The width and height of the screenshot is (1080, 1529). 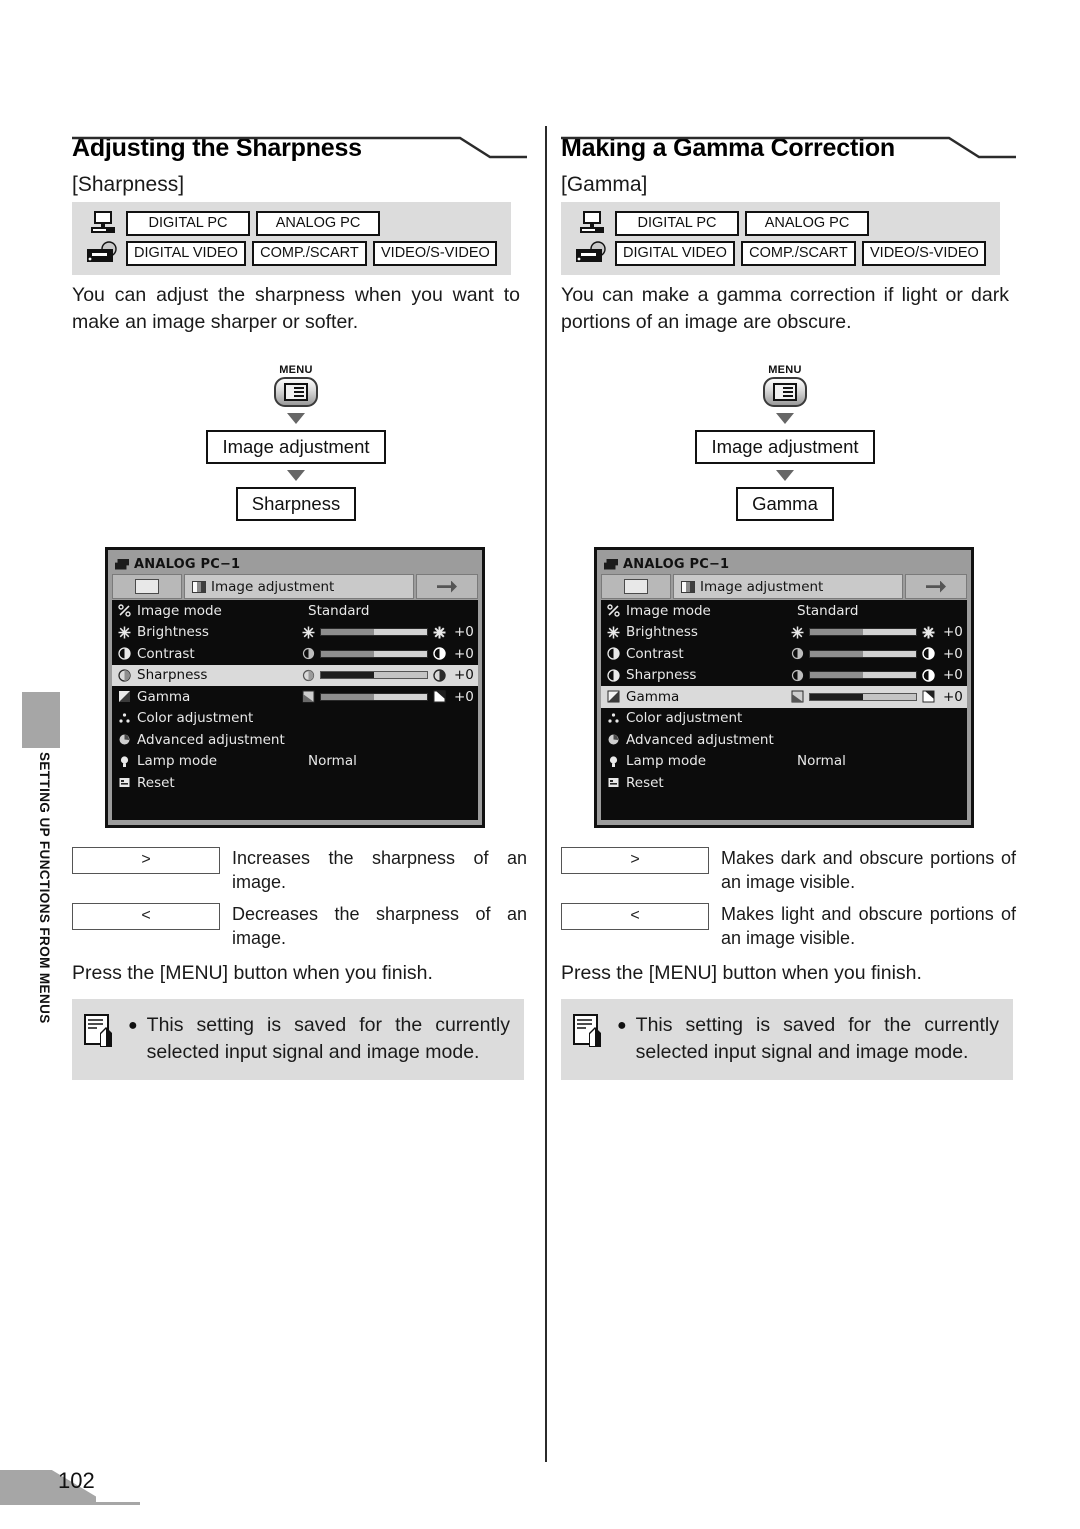 What do you see at coordinates (613, 696) in the screenshot?
I see `gamma-icon` at bounding box center [613, 696].